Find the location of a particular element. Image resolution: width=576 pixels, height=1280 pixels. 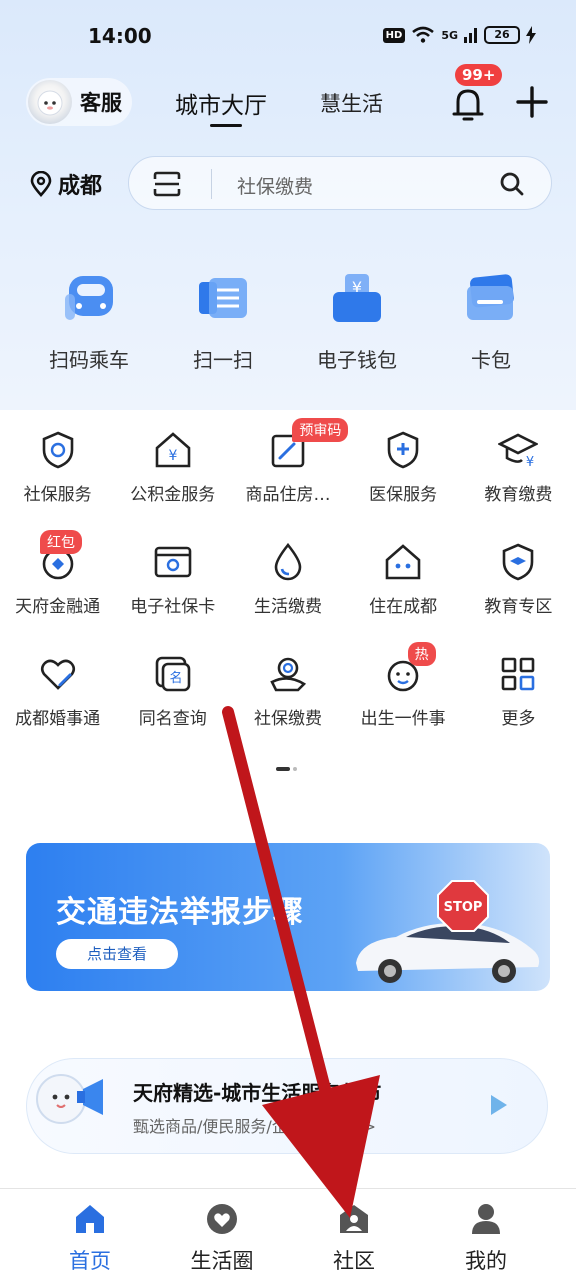

service-label: 成都婚事通 is located at coordinates (58, 719).